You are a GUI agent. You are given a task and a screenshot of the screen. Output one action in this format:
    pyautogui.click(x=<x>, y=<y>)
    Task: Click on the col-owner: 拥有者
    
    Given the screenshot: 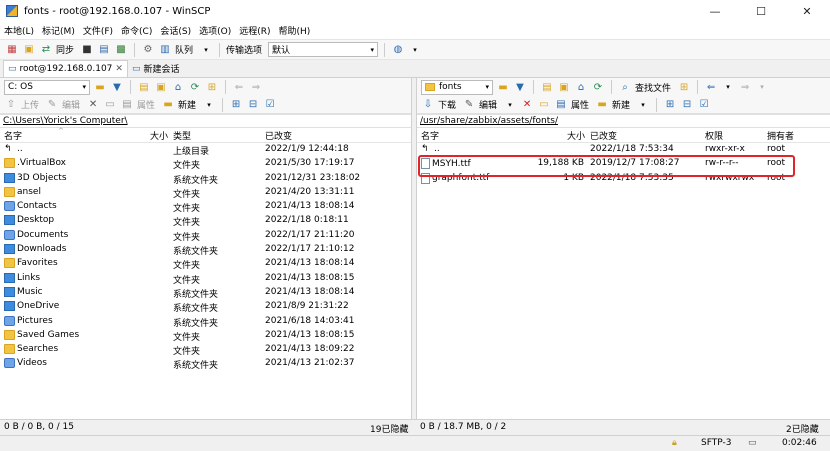 What is the action you would take?
    pyautogui.click(x=780, y=135)
    